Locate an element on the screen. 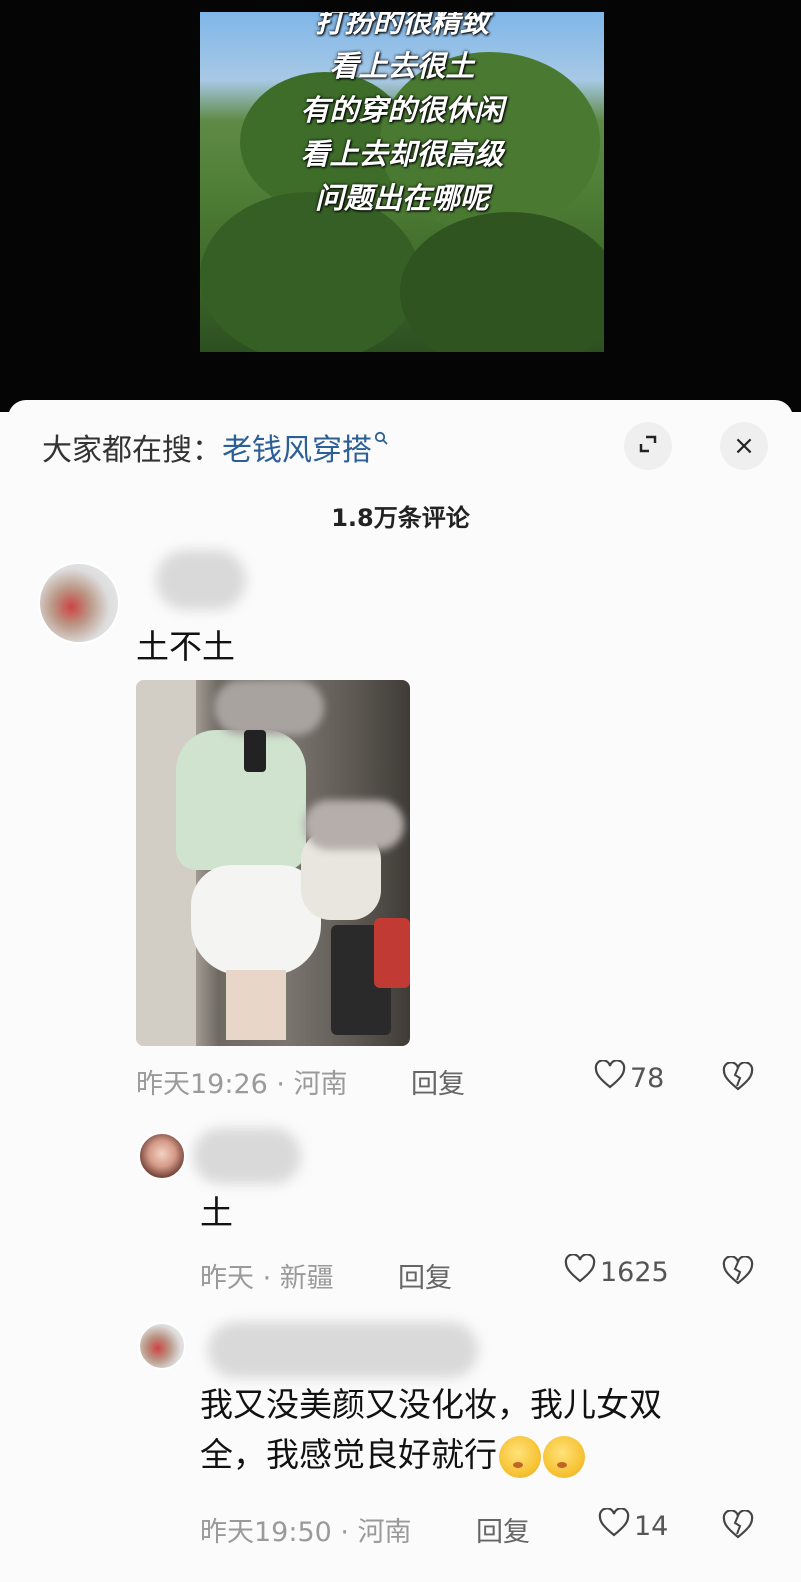  video-caption-line: 看上去却很高级 is located at coordinates (402, 154).